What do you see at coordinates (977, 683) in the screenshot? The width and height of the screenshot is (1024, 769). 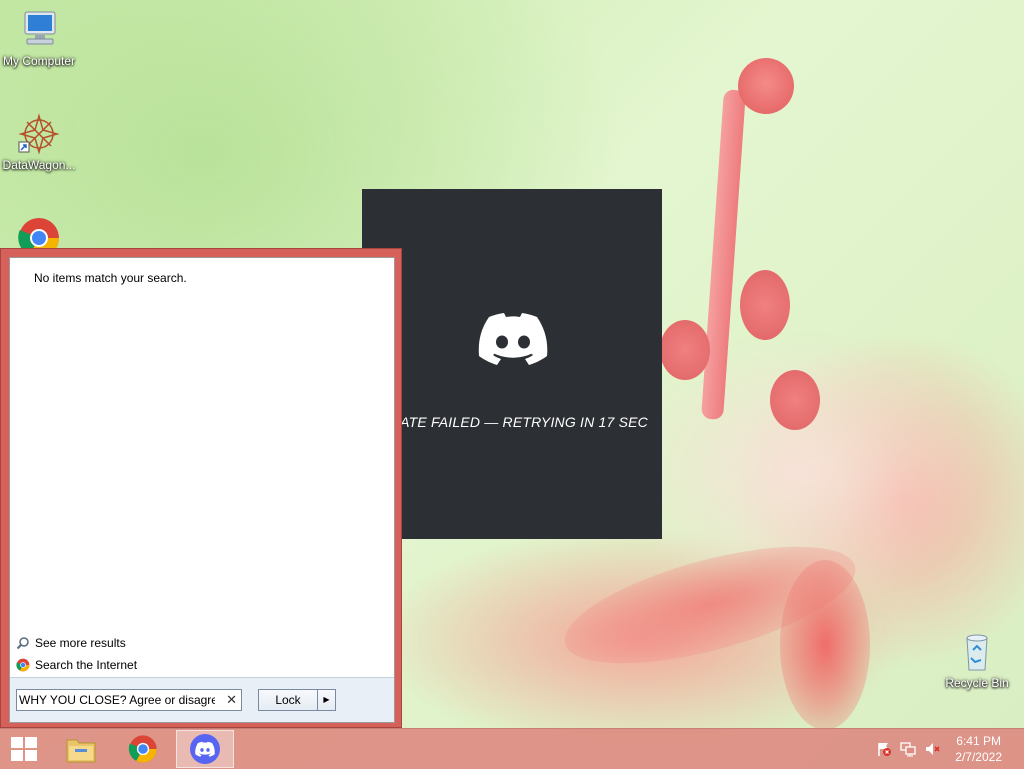 I see `desktop-icon-label: Recycle Bin` at bounding box center [977, 683].